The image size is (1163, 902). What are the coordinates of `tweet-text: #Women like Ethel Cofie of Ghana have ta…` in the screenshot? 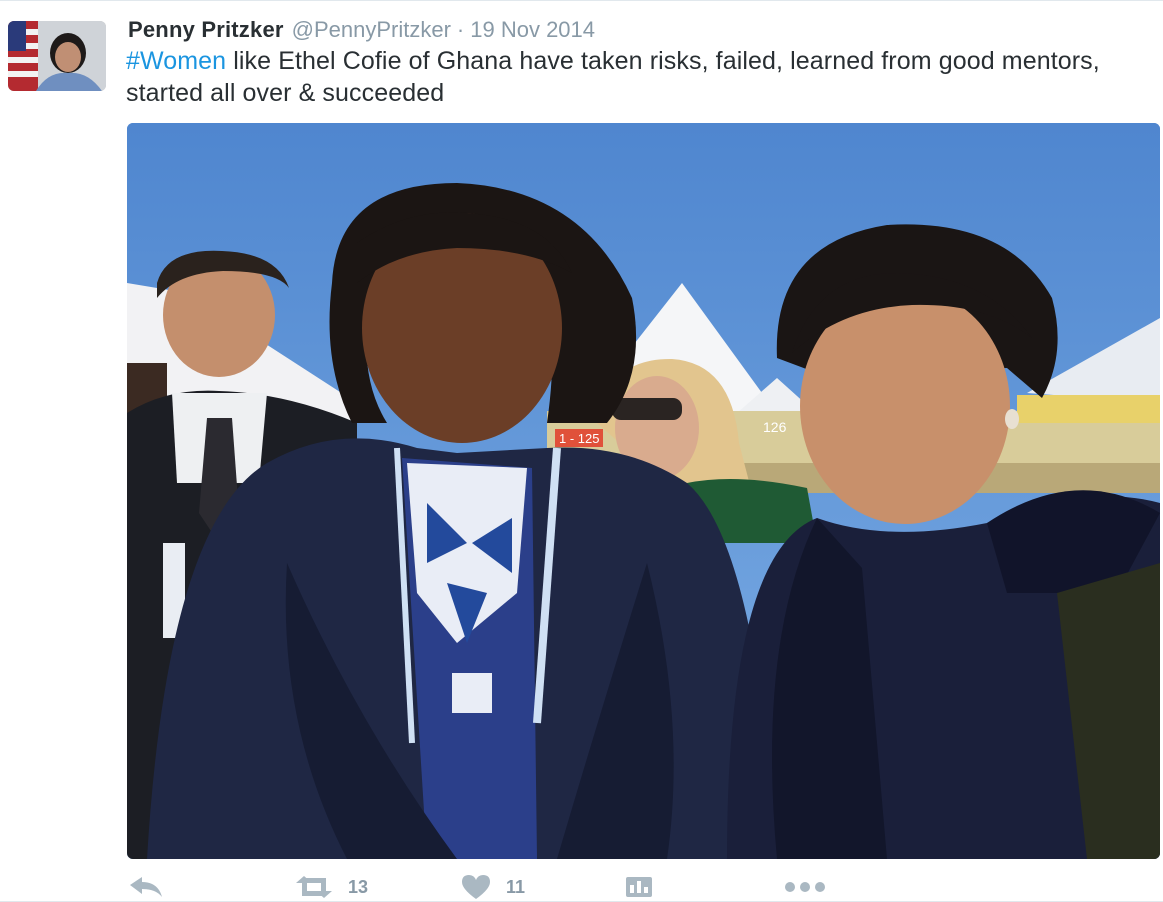 It's located at (636, 77).